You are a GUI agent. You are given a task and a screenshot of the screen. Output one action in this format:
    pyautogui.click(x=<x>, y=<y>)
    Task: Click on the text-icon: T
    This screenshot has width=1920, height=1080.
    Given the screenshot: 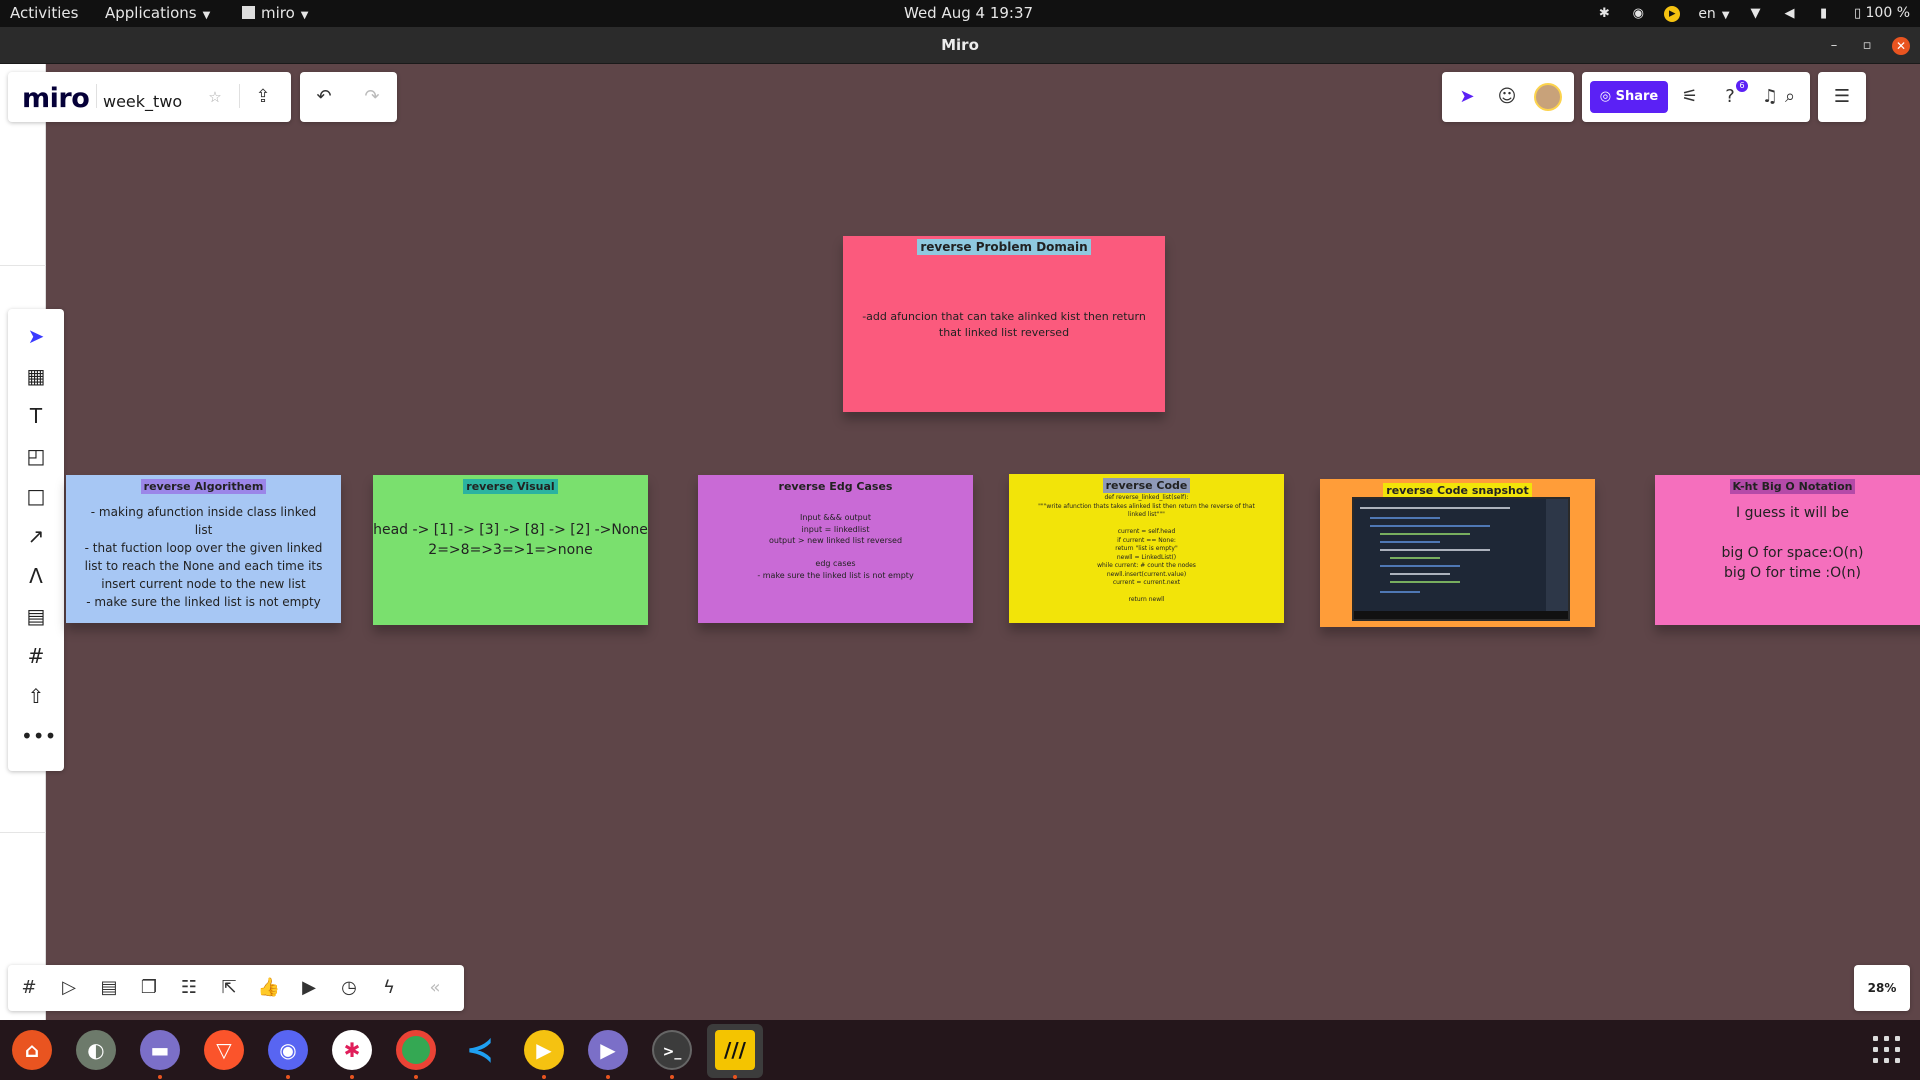 What is the action you would take?
    pyautogui.click(x=36, y=416)
    